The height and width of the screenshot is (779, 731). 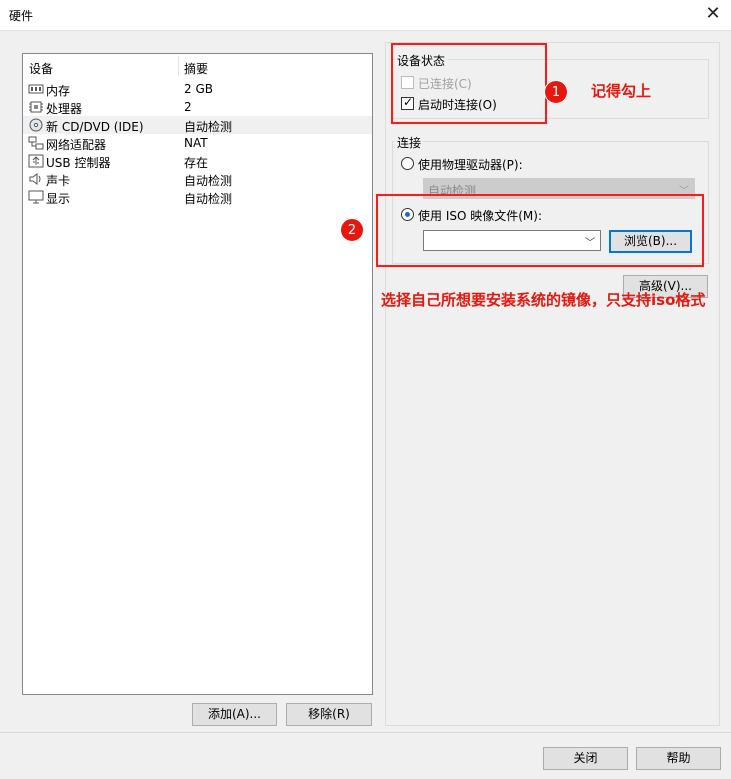 What do you see at coordinates (36, 125) in the screenshot?
I see `cd-dvd-icon` at bounding box center [36, 125].